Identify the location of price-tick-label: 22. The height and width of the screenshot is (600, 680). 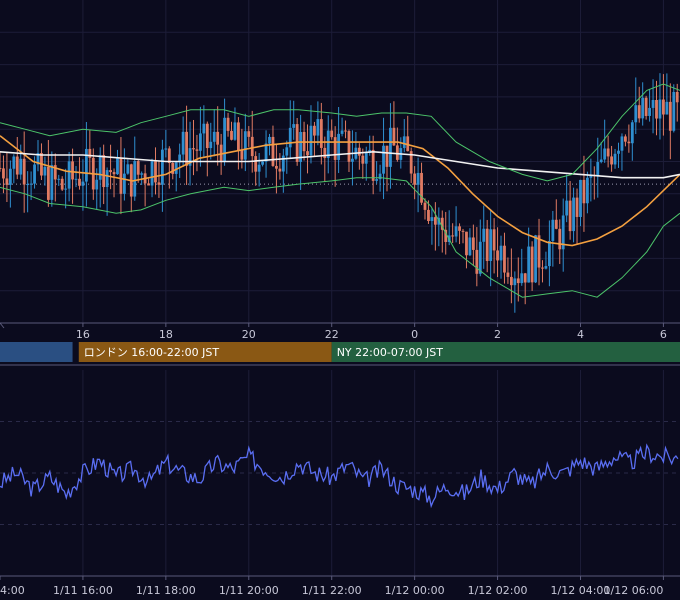
(332, 334).